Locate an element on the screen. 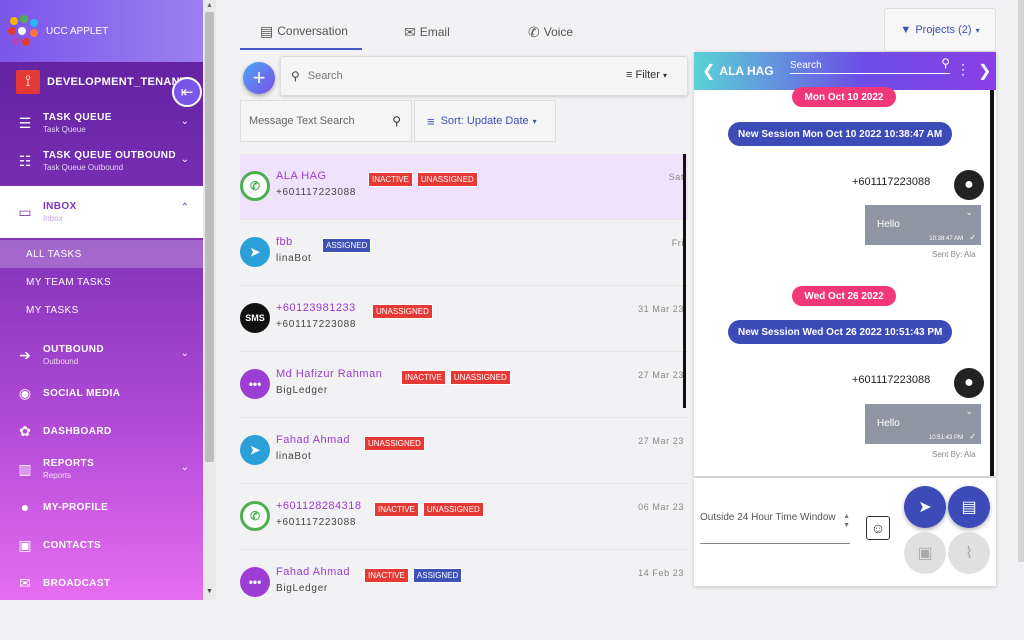  sidebar-item-sublabel: Task Queue Outbound is located at coordinates (83, 167).